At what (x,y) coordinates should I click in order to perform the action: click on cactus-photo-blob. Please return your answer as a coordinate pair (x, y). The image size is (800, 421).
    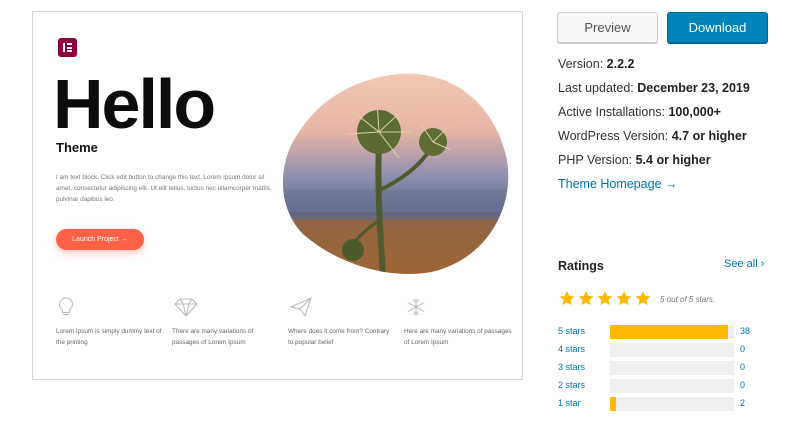
    Looking at the image, I should click on (395, 173).